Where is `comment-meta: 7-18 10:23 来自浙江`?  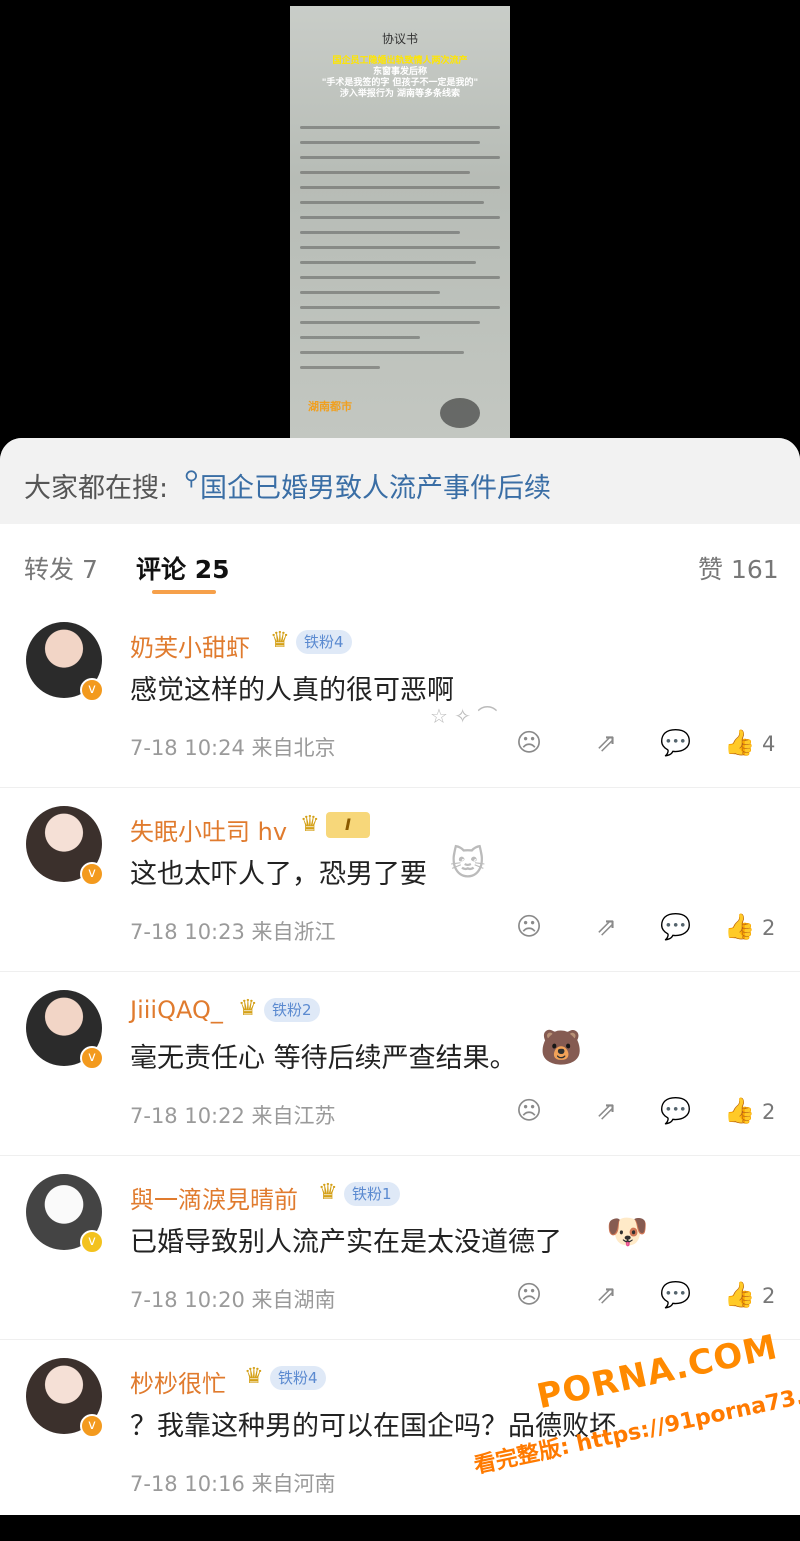
comment-meta: 7-18 10:23 来自浙江 is located at coordinates (233, 931).